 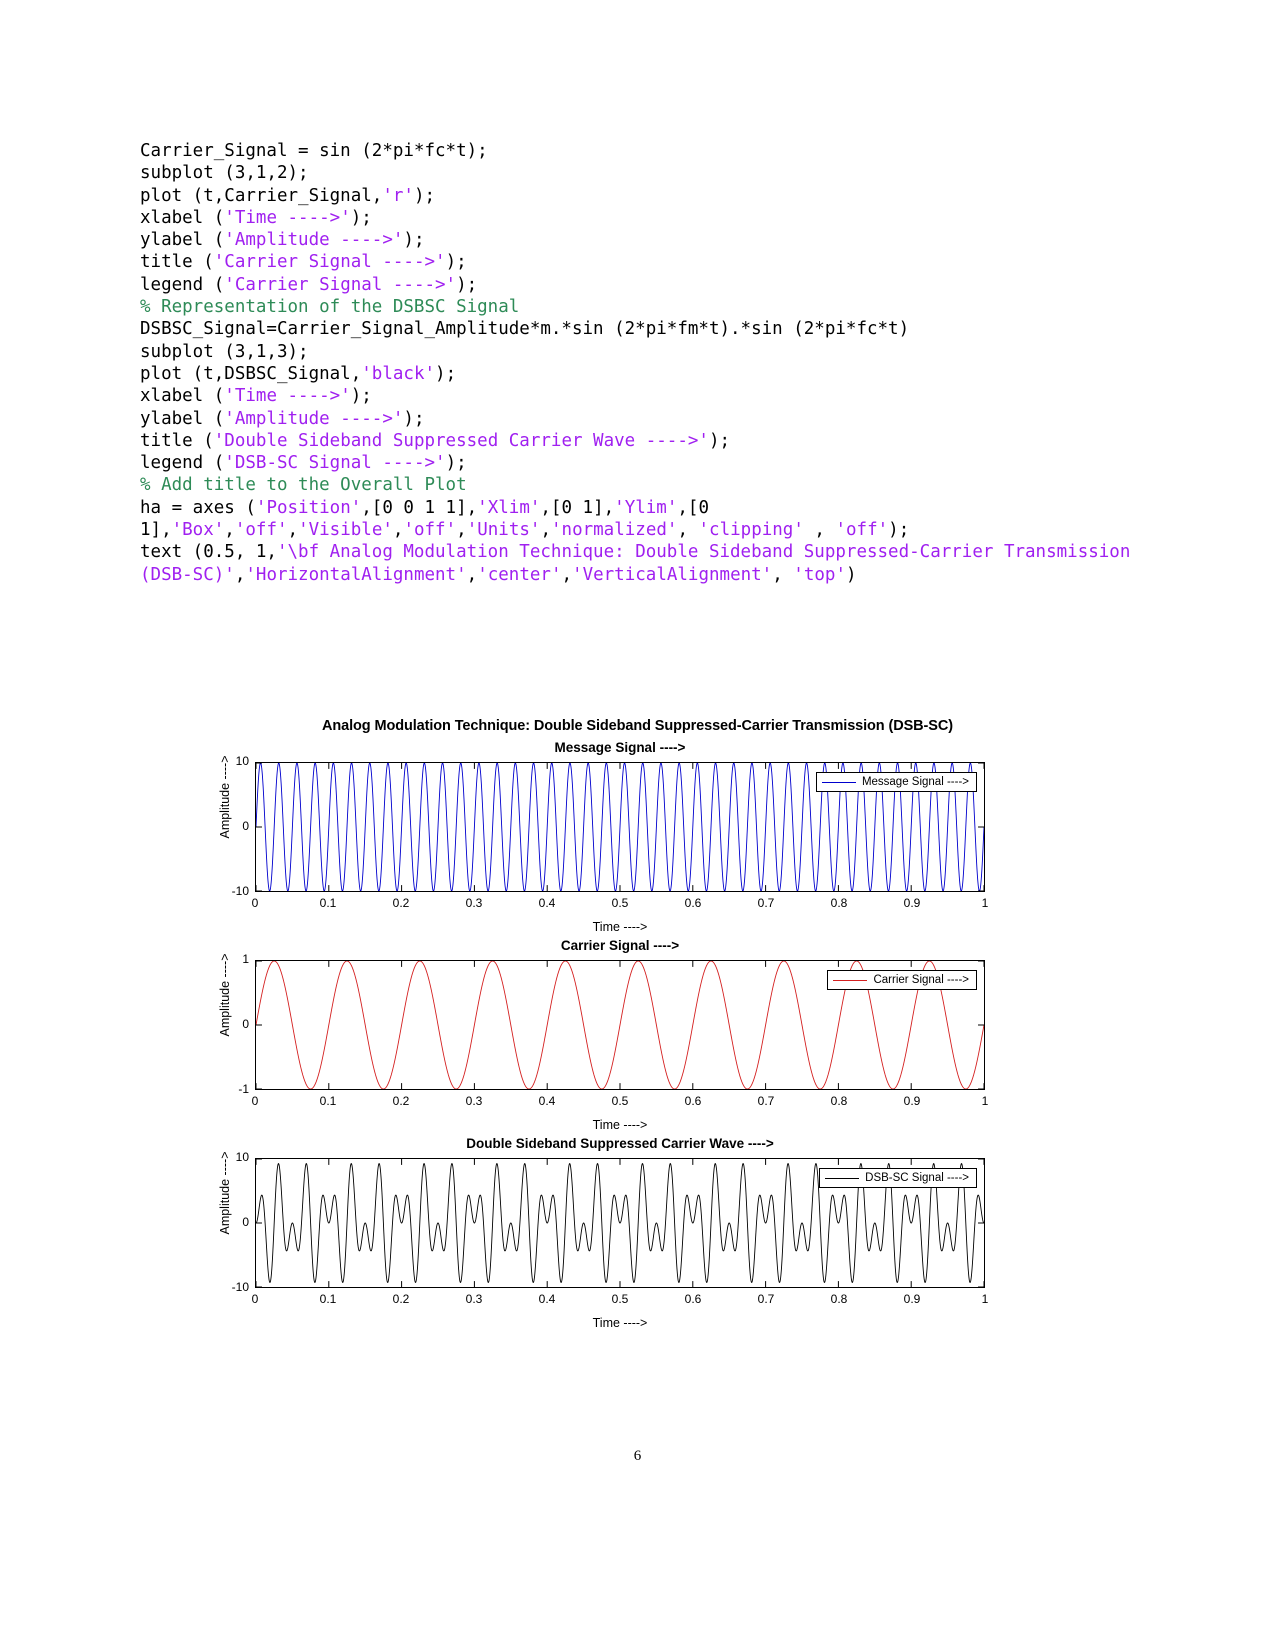 What do you see at coordinates (577, 507) in the screenshot?
I see `code-token: ,[0 1],` at bounding box center [577, 507].